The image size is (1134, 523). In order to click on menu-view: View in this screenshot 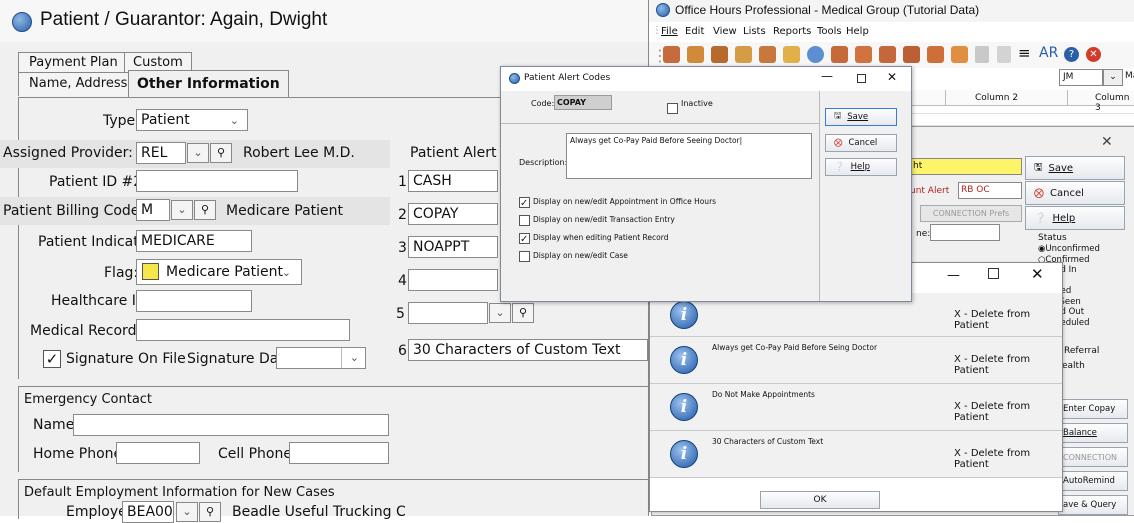, I will do `click(725, 31)`.